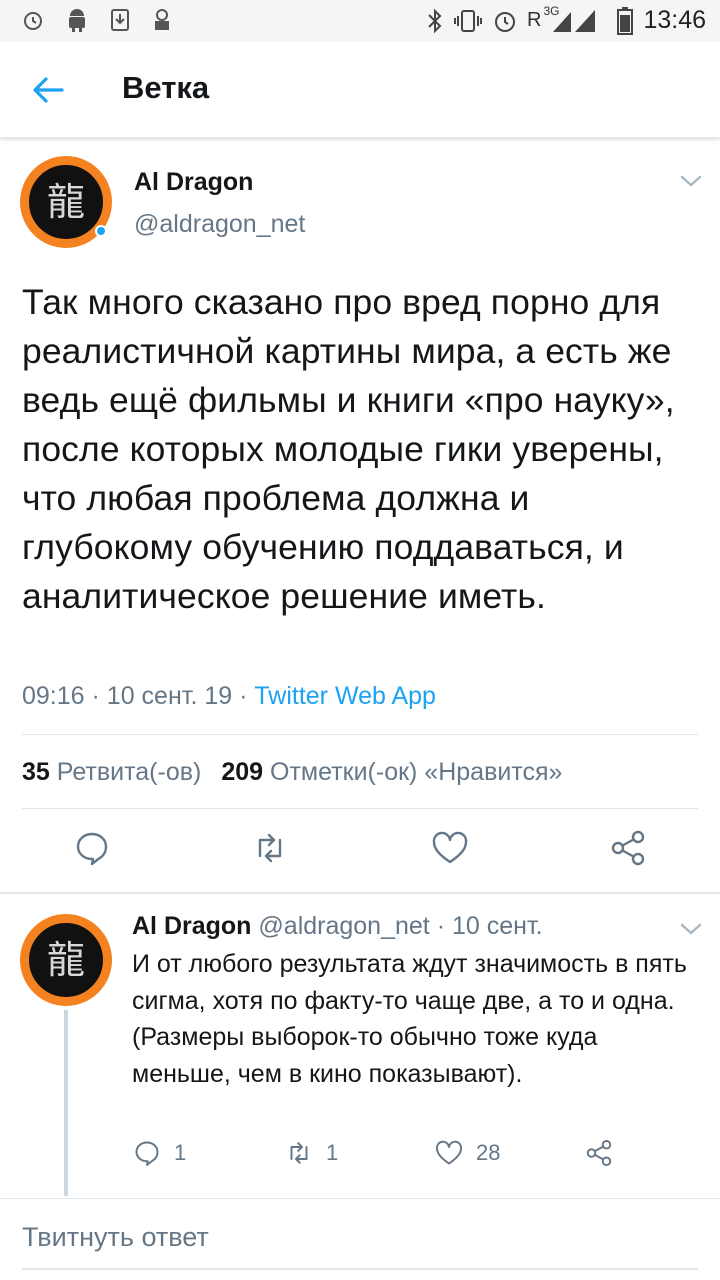  I want to click on reply-share-button, so click(599, 1153).